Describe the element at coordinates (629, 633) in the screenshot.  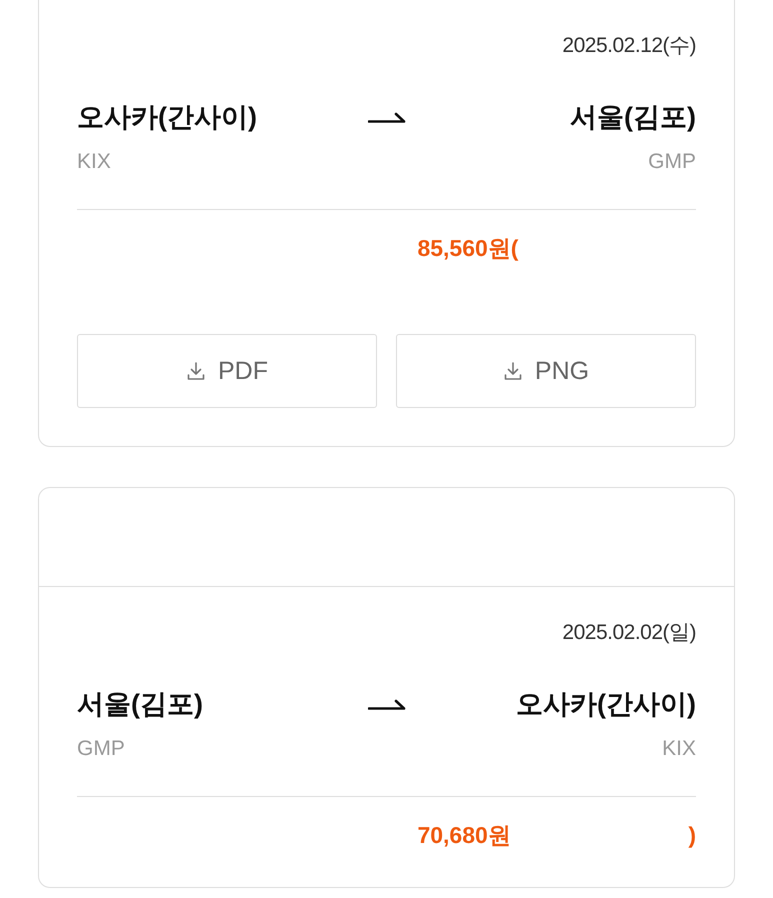
I see `flight-date: 2025.02.02(일)` at that location.